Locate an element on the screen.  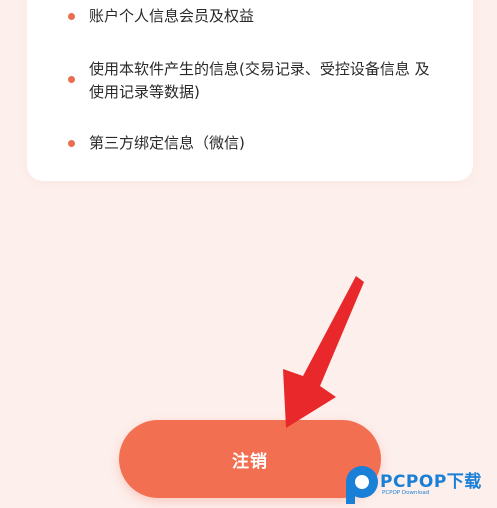
info-item-account: 账户个人信息会员及权益 is located at coordinates (172, 16).